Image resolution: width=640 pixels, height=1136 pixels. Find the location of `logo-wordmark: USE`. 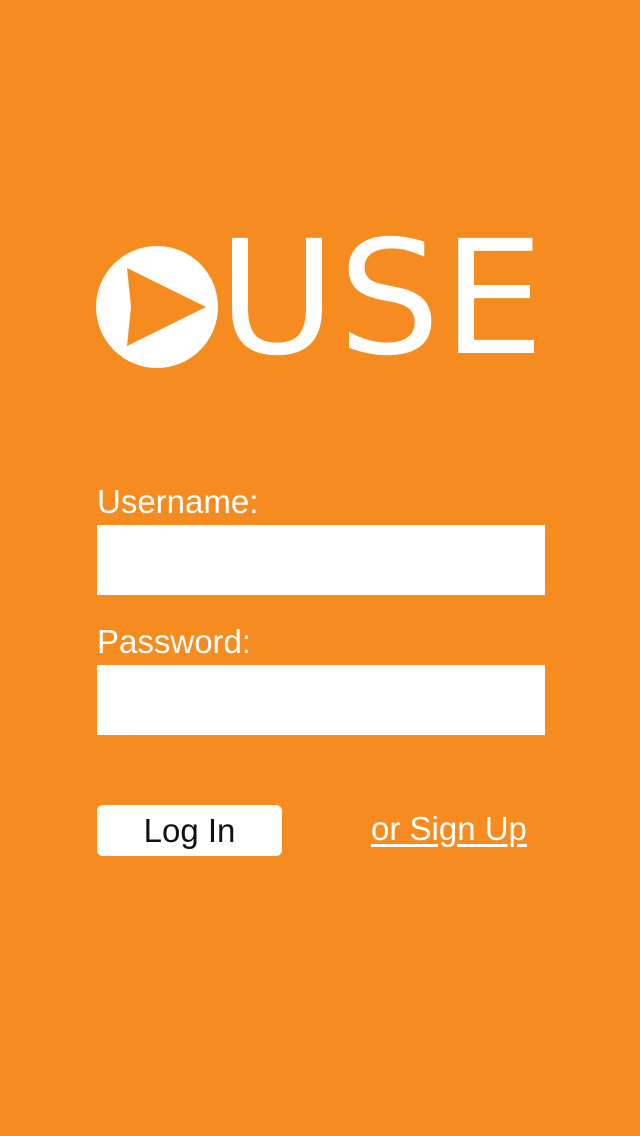

logo-wordmark: USE is located at coordinates (382, 299).